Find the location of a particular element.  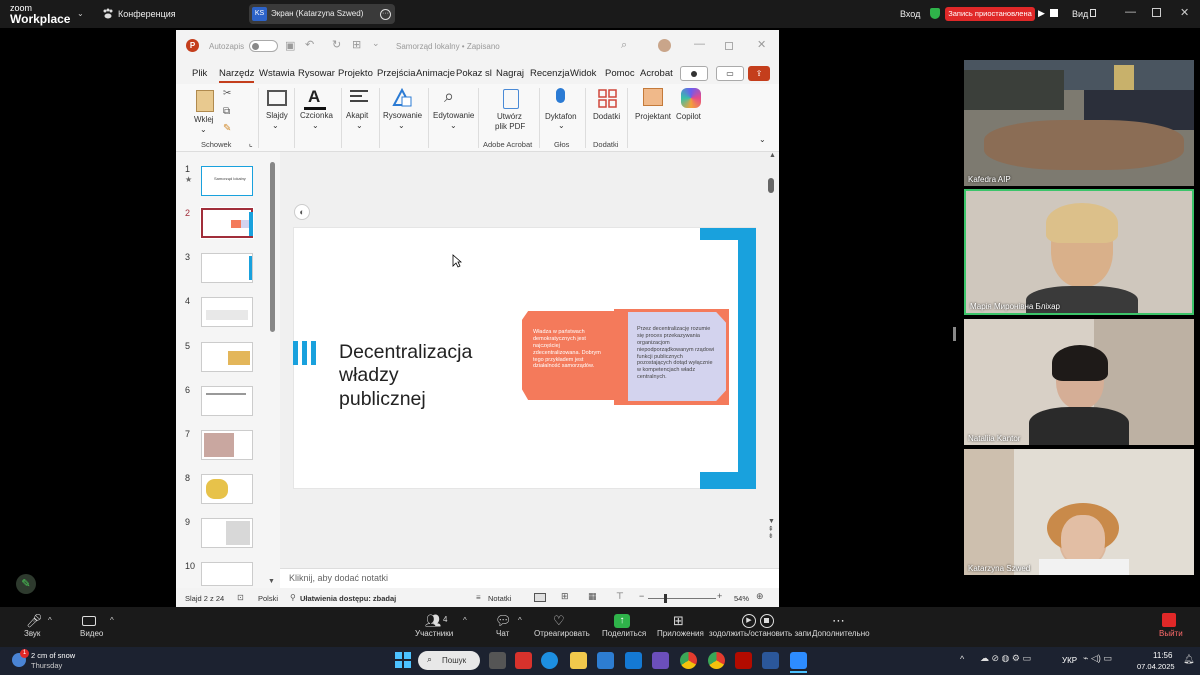

leave-button: Выйти is located at coordinates (1171, 633).